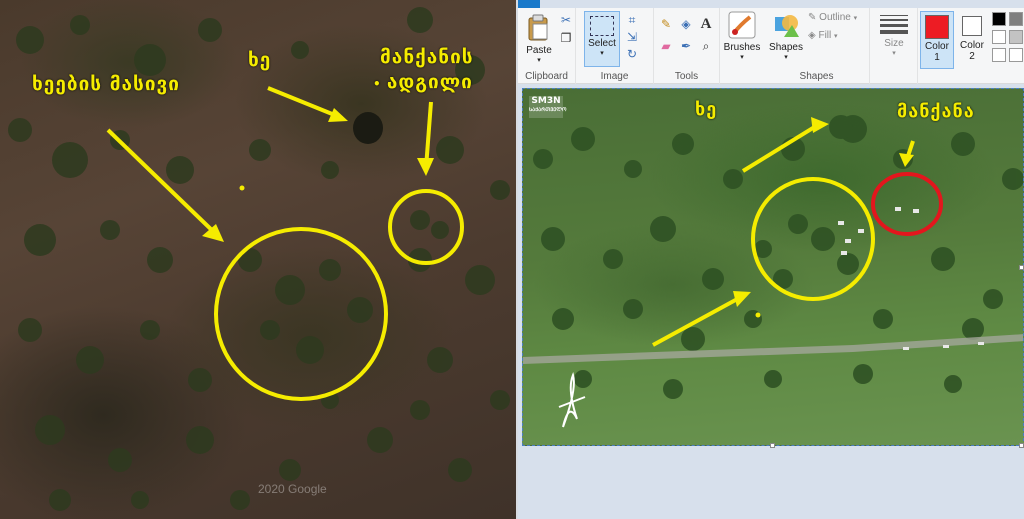  I want to click on brushes-button: Brushes ▾, so click(742, 39).